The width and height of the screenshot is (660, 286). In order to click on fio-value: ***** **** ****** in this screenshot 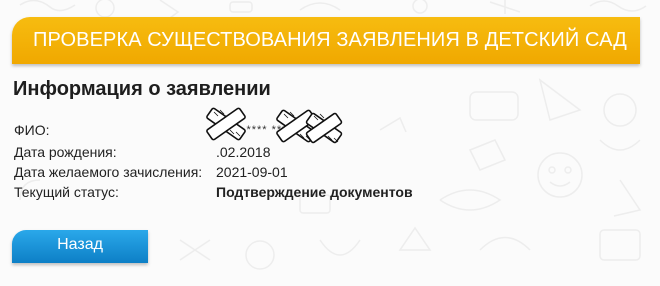, I will do `click(260, 130)`.